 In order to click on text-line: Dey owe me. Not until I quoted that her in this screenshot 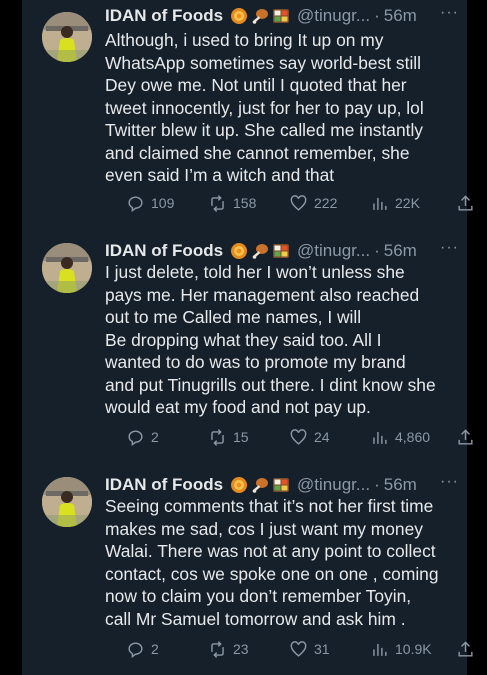, I will do `click(256, 85)`.